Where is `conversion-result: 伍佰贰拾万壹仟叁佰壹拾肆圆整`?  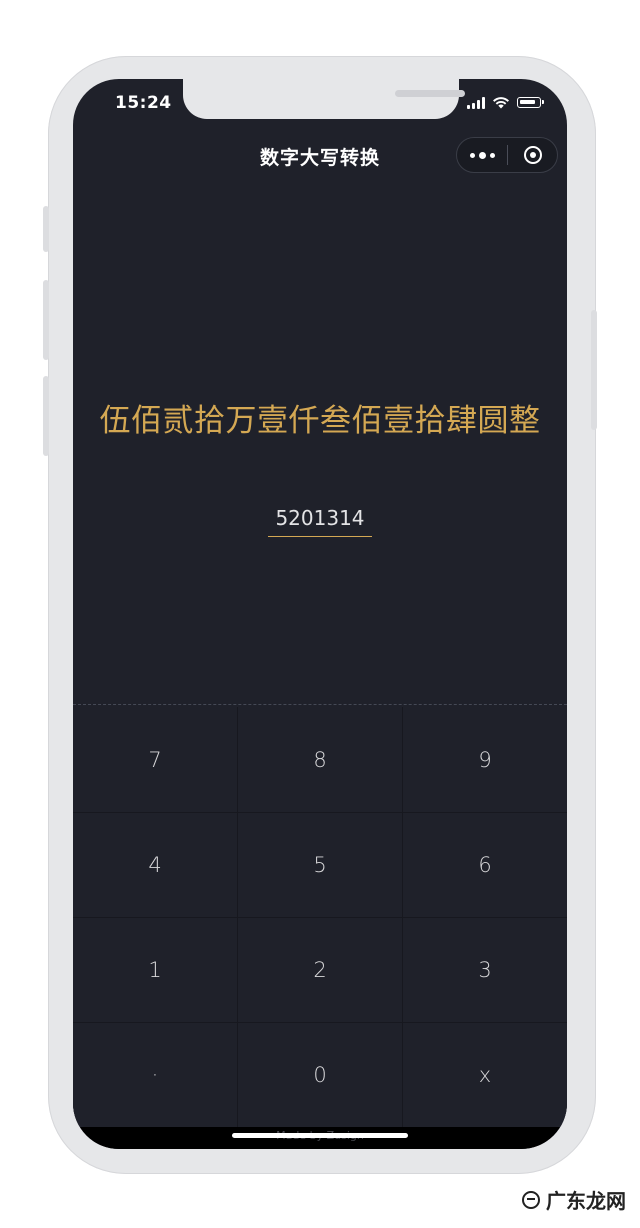
conversion-result: 伍佰贰拾万壹仟叁佰壹拾肆圆整 is located at coordinates (320, 421).